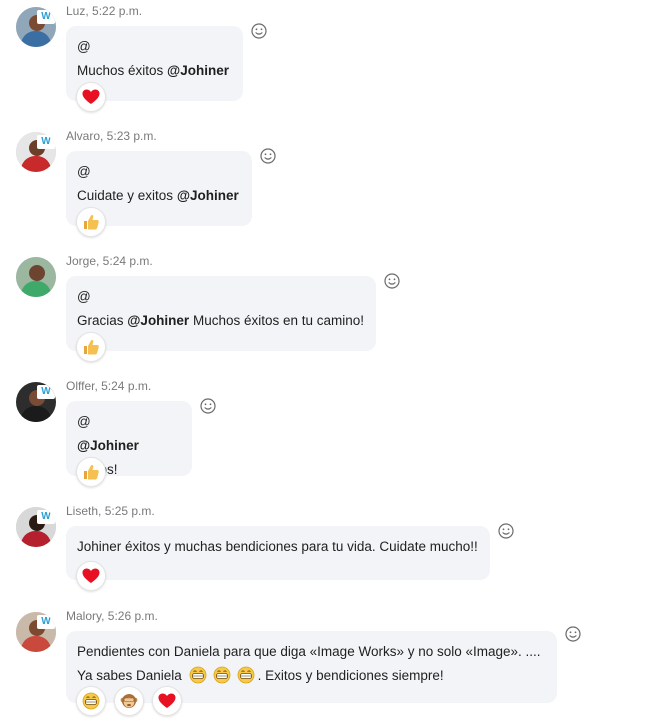 The image size is (671, 722). I want to click on message-meta: Alvaro, 5:23 p.m., so click(111, 136).